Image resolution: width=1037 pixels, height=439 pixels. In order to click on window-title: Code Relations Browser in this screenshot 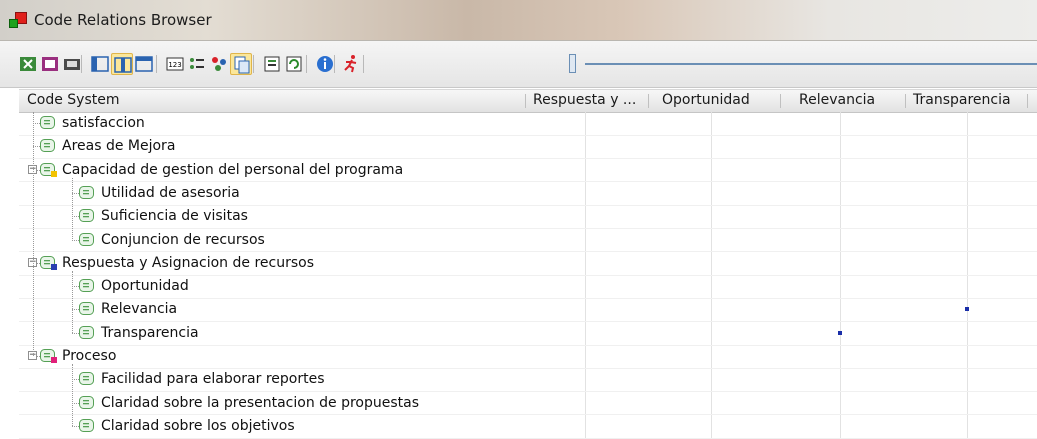, I will do `click(123, 20)`.